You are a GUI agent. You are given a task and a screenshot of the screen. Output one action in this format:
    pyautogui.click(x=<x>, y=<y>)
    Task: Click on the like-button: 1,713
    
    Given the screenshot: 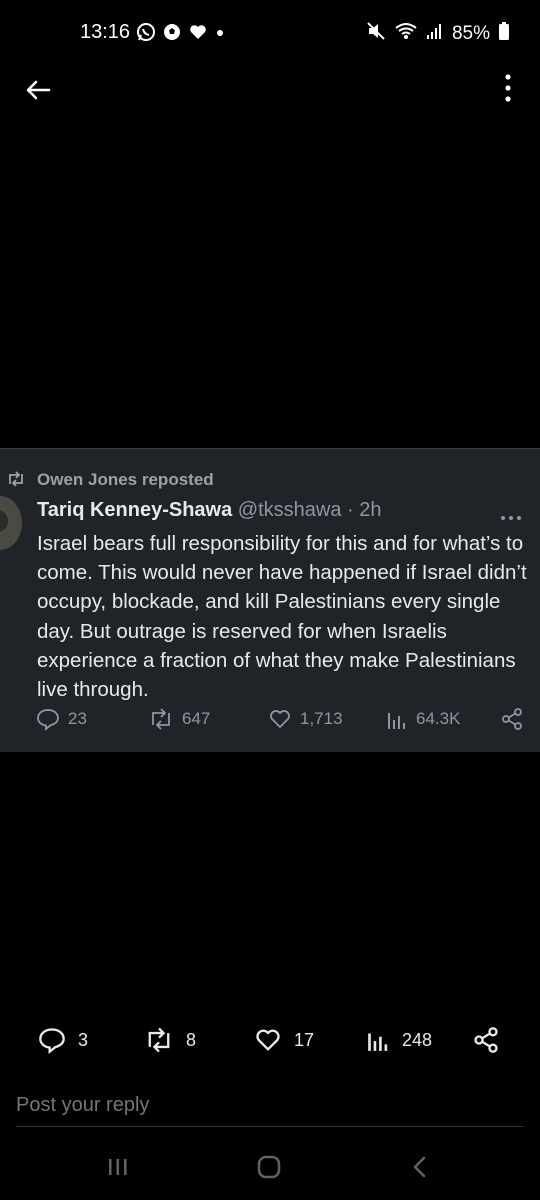 What is the action you would take?
    pyautogui.click(x=305, y=719)
    